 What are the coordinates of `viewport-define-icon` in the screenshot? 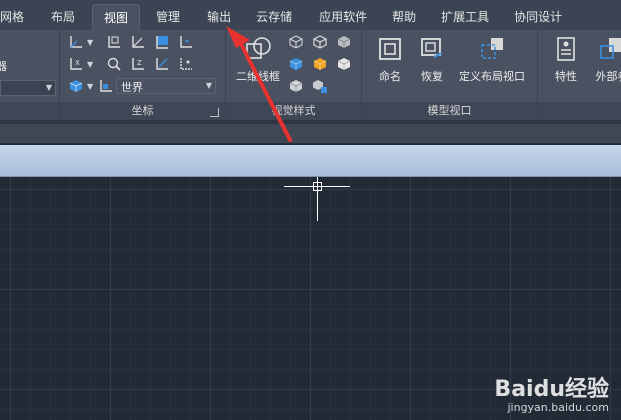 It's located at (492, 49).